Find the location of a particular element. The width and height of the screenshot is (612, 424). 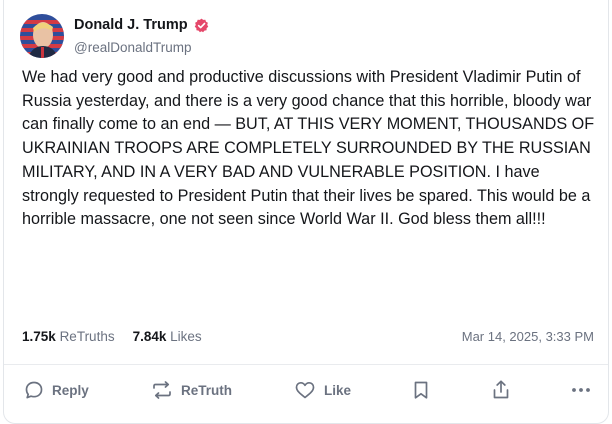

more-dots-icon is located at coordinates (581, 390).